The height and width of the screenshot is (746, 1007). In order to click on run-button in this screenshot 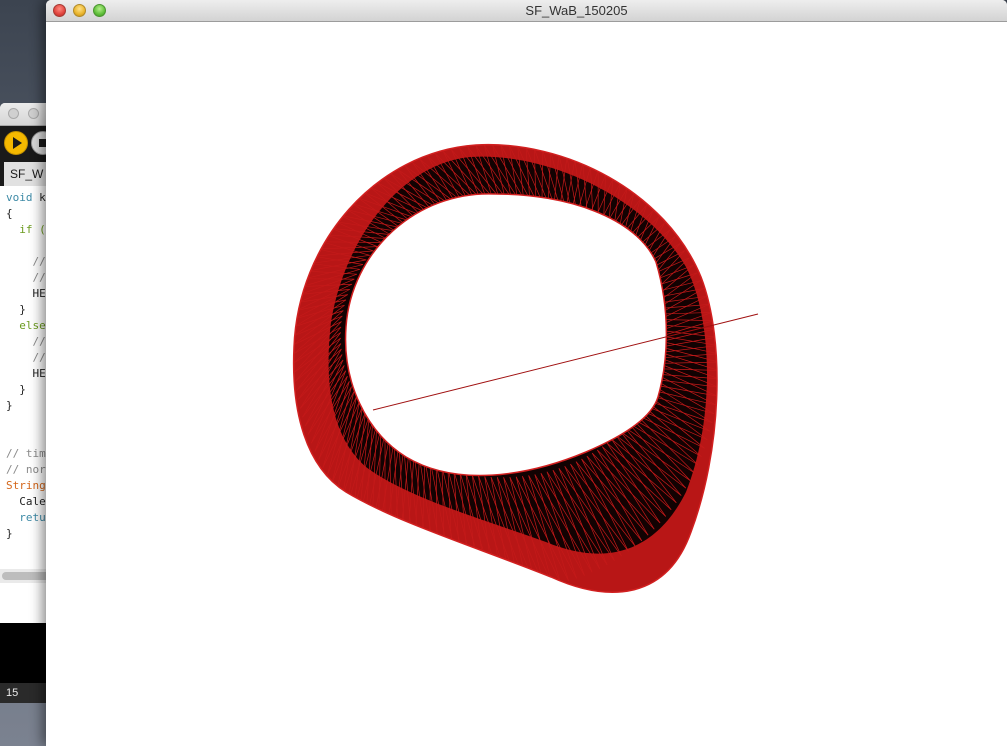, I will do `click(16, 143)`.